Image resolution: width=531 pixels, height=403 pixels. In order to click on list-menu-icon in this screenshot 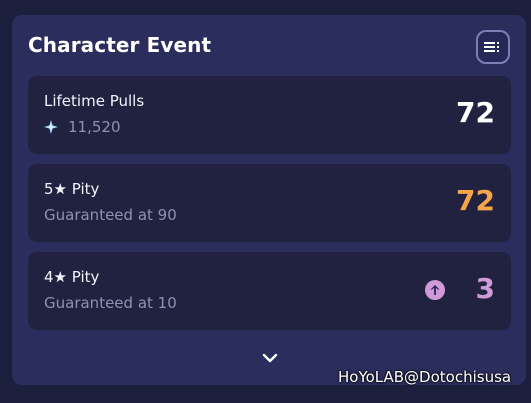, I will do `click(491, 47)`.